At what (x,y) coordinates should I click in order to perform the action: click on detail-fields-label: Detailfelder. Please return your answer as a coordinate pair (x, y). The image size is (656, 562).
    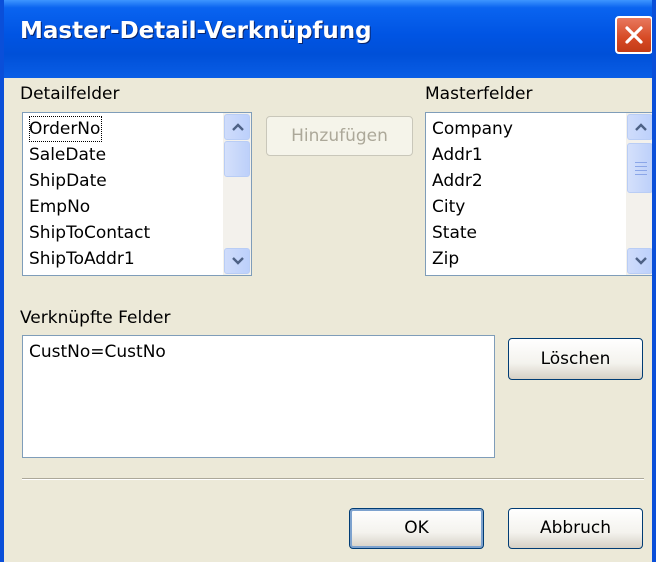
    Looking at the image, I should click on (70, 94).